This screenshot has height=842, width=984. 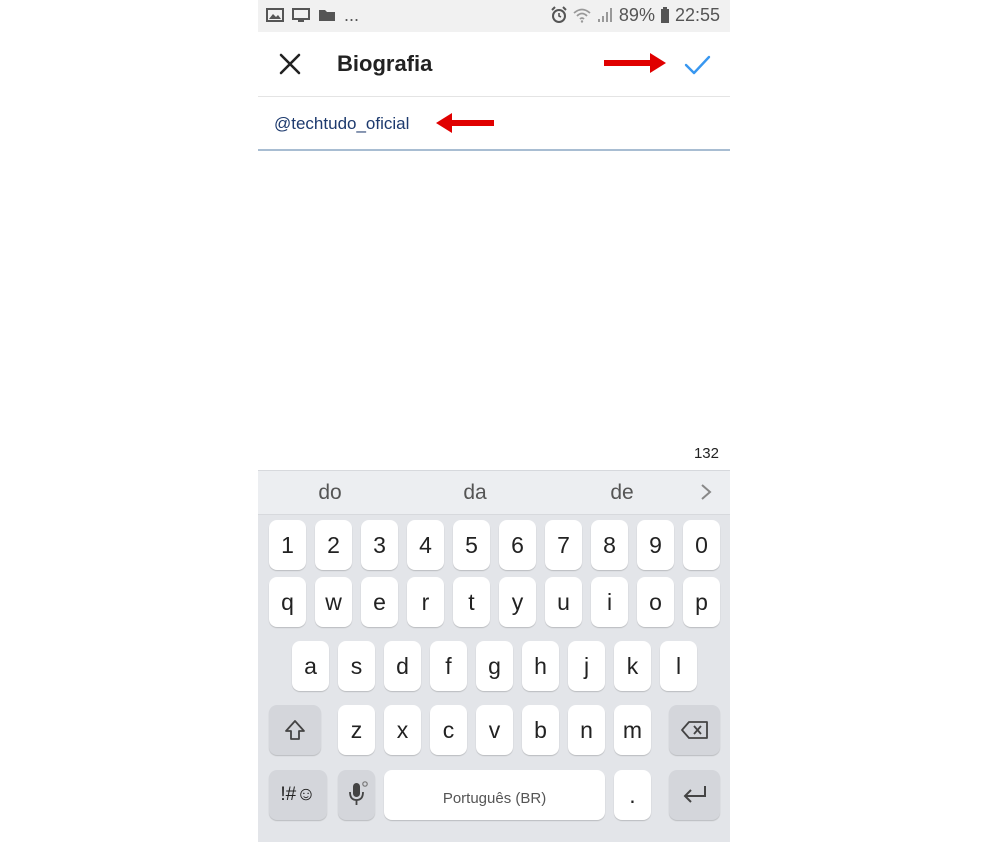 What do you see at coordinates (402, 730) in the screenshot?
I see `key-x: x` at bounding box center [402, 730].